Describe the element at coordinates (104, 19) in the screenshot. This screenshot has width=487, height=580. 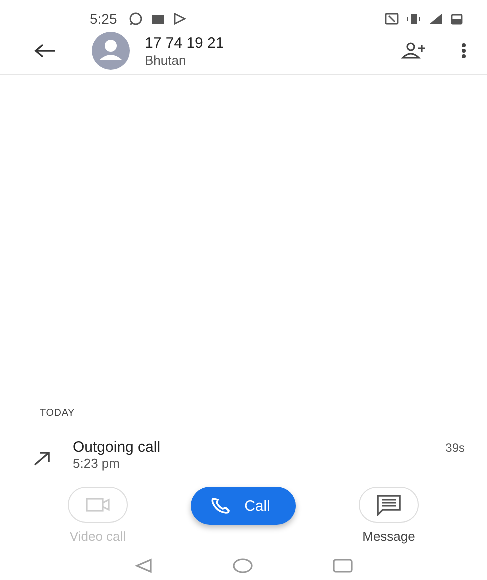
I see `clock-time: 5:25` at that location.